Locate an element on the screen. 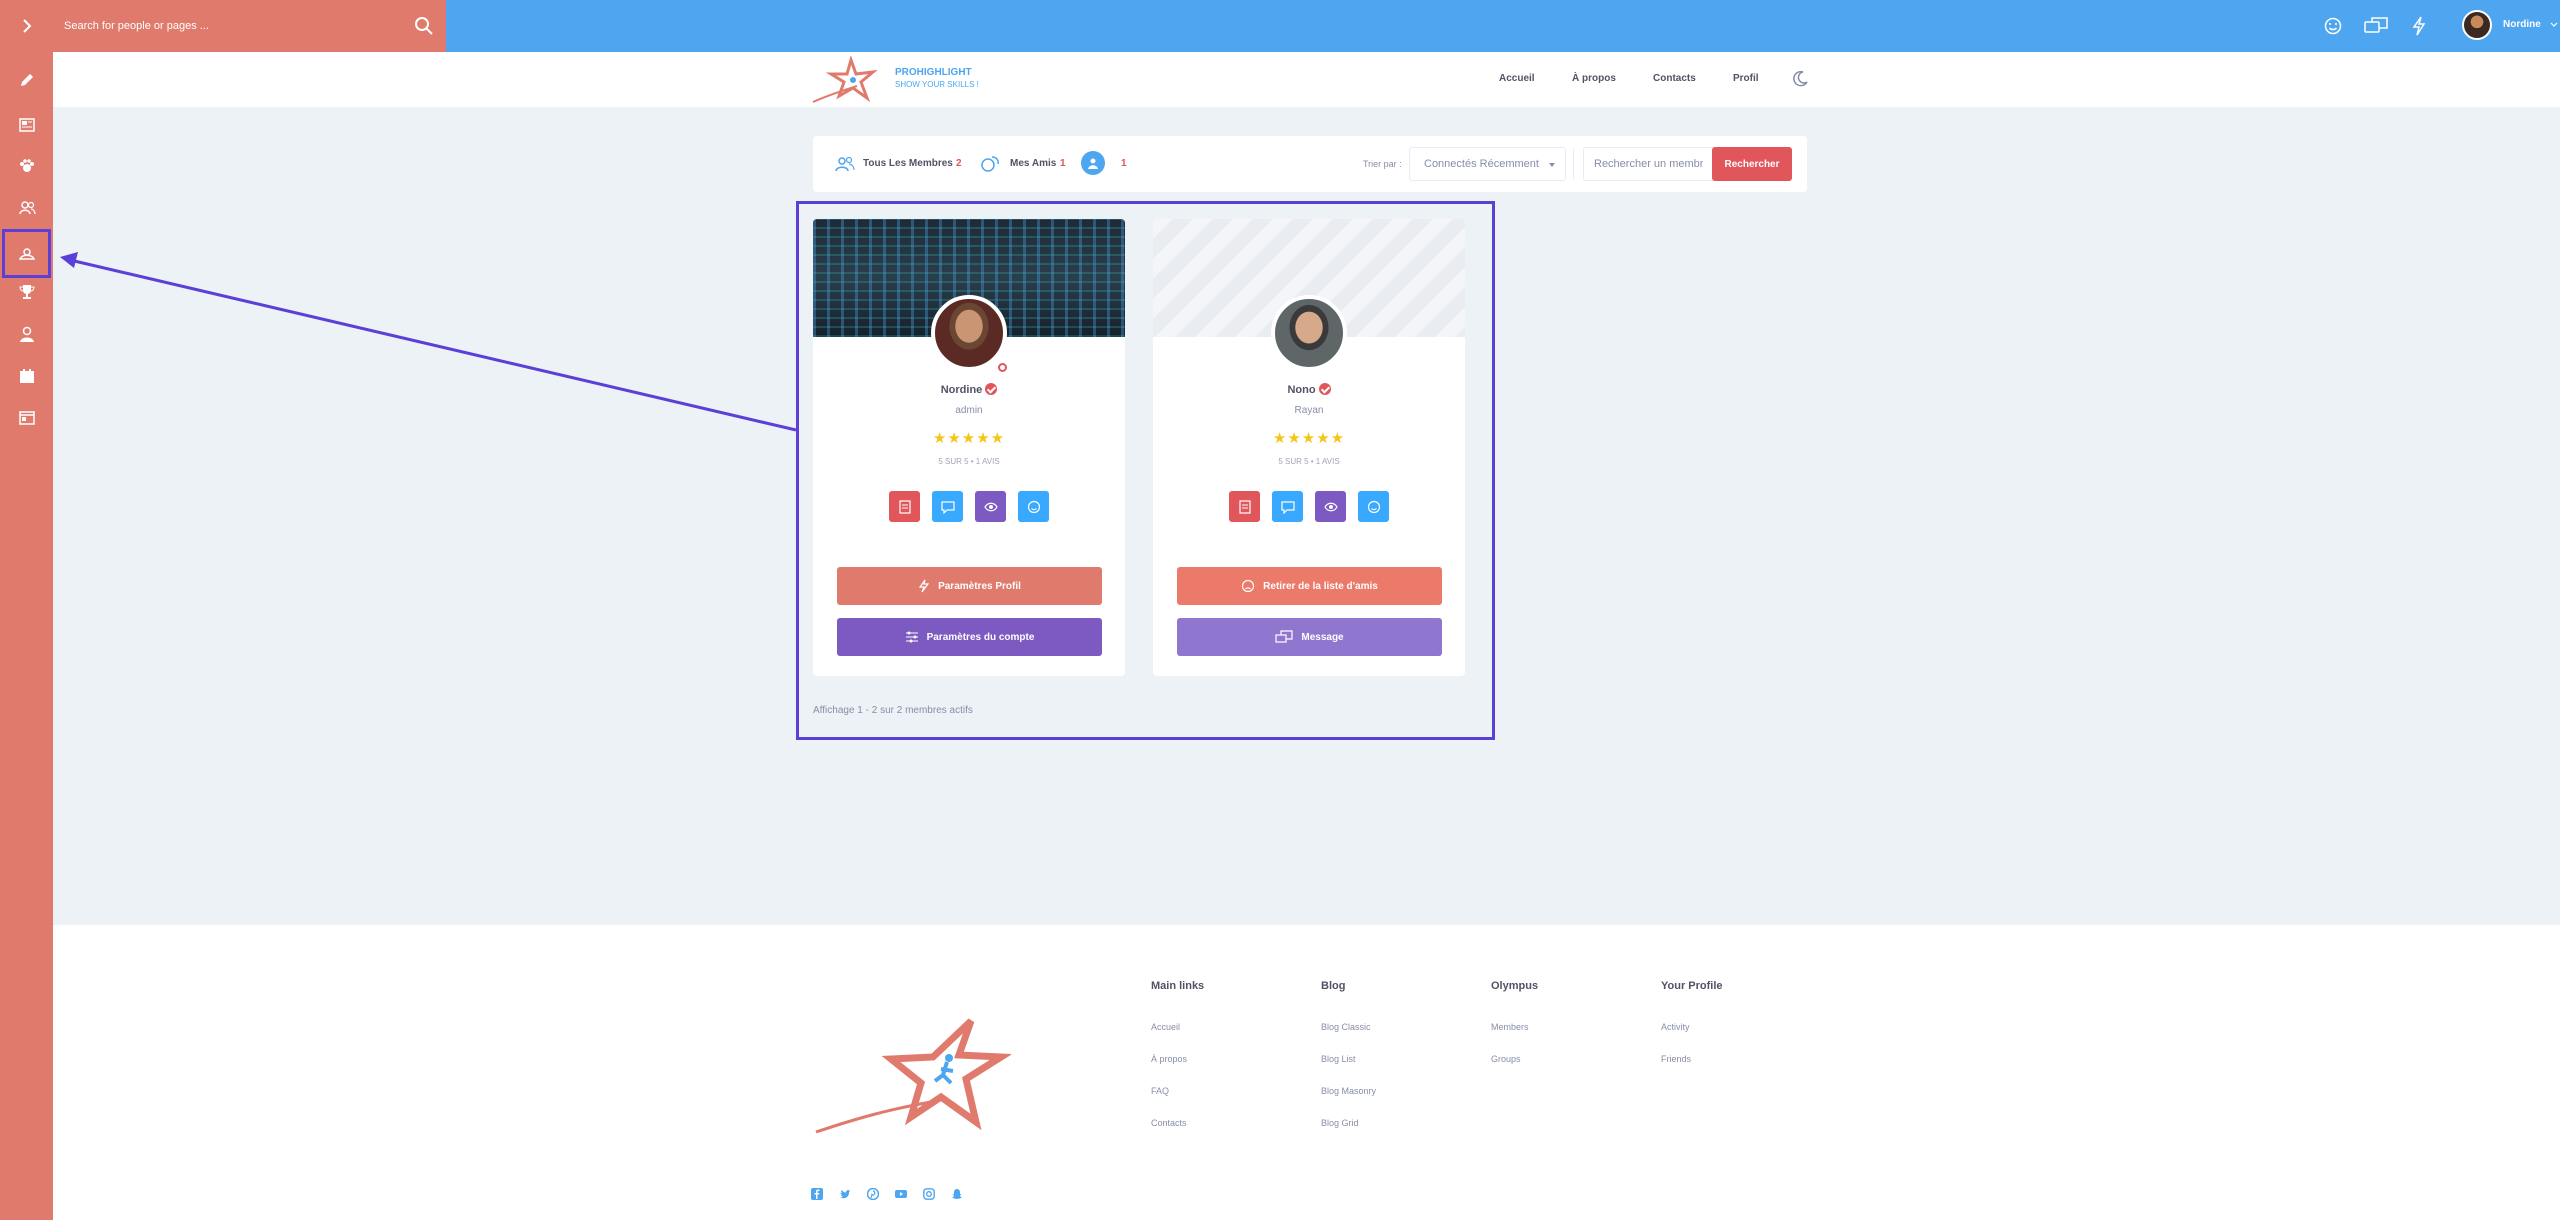 The image size is (2560, 1220). sidebar-item-groups is located at coordinates (26, 165).